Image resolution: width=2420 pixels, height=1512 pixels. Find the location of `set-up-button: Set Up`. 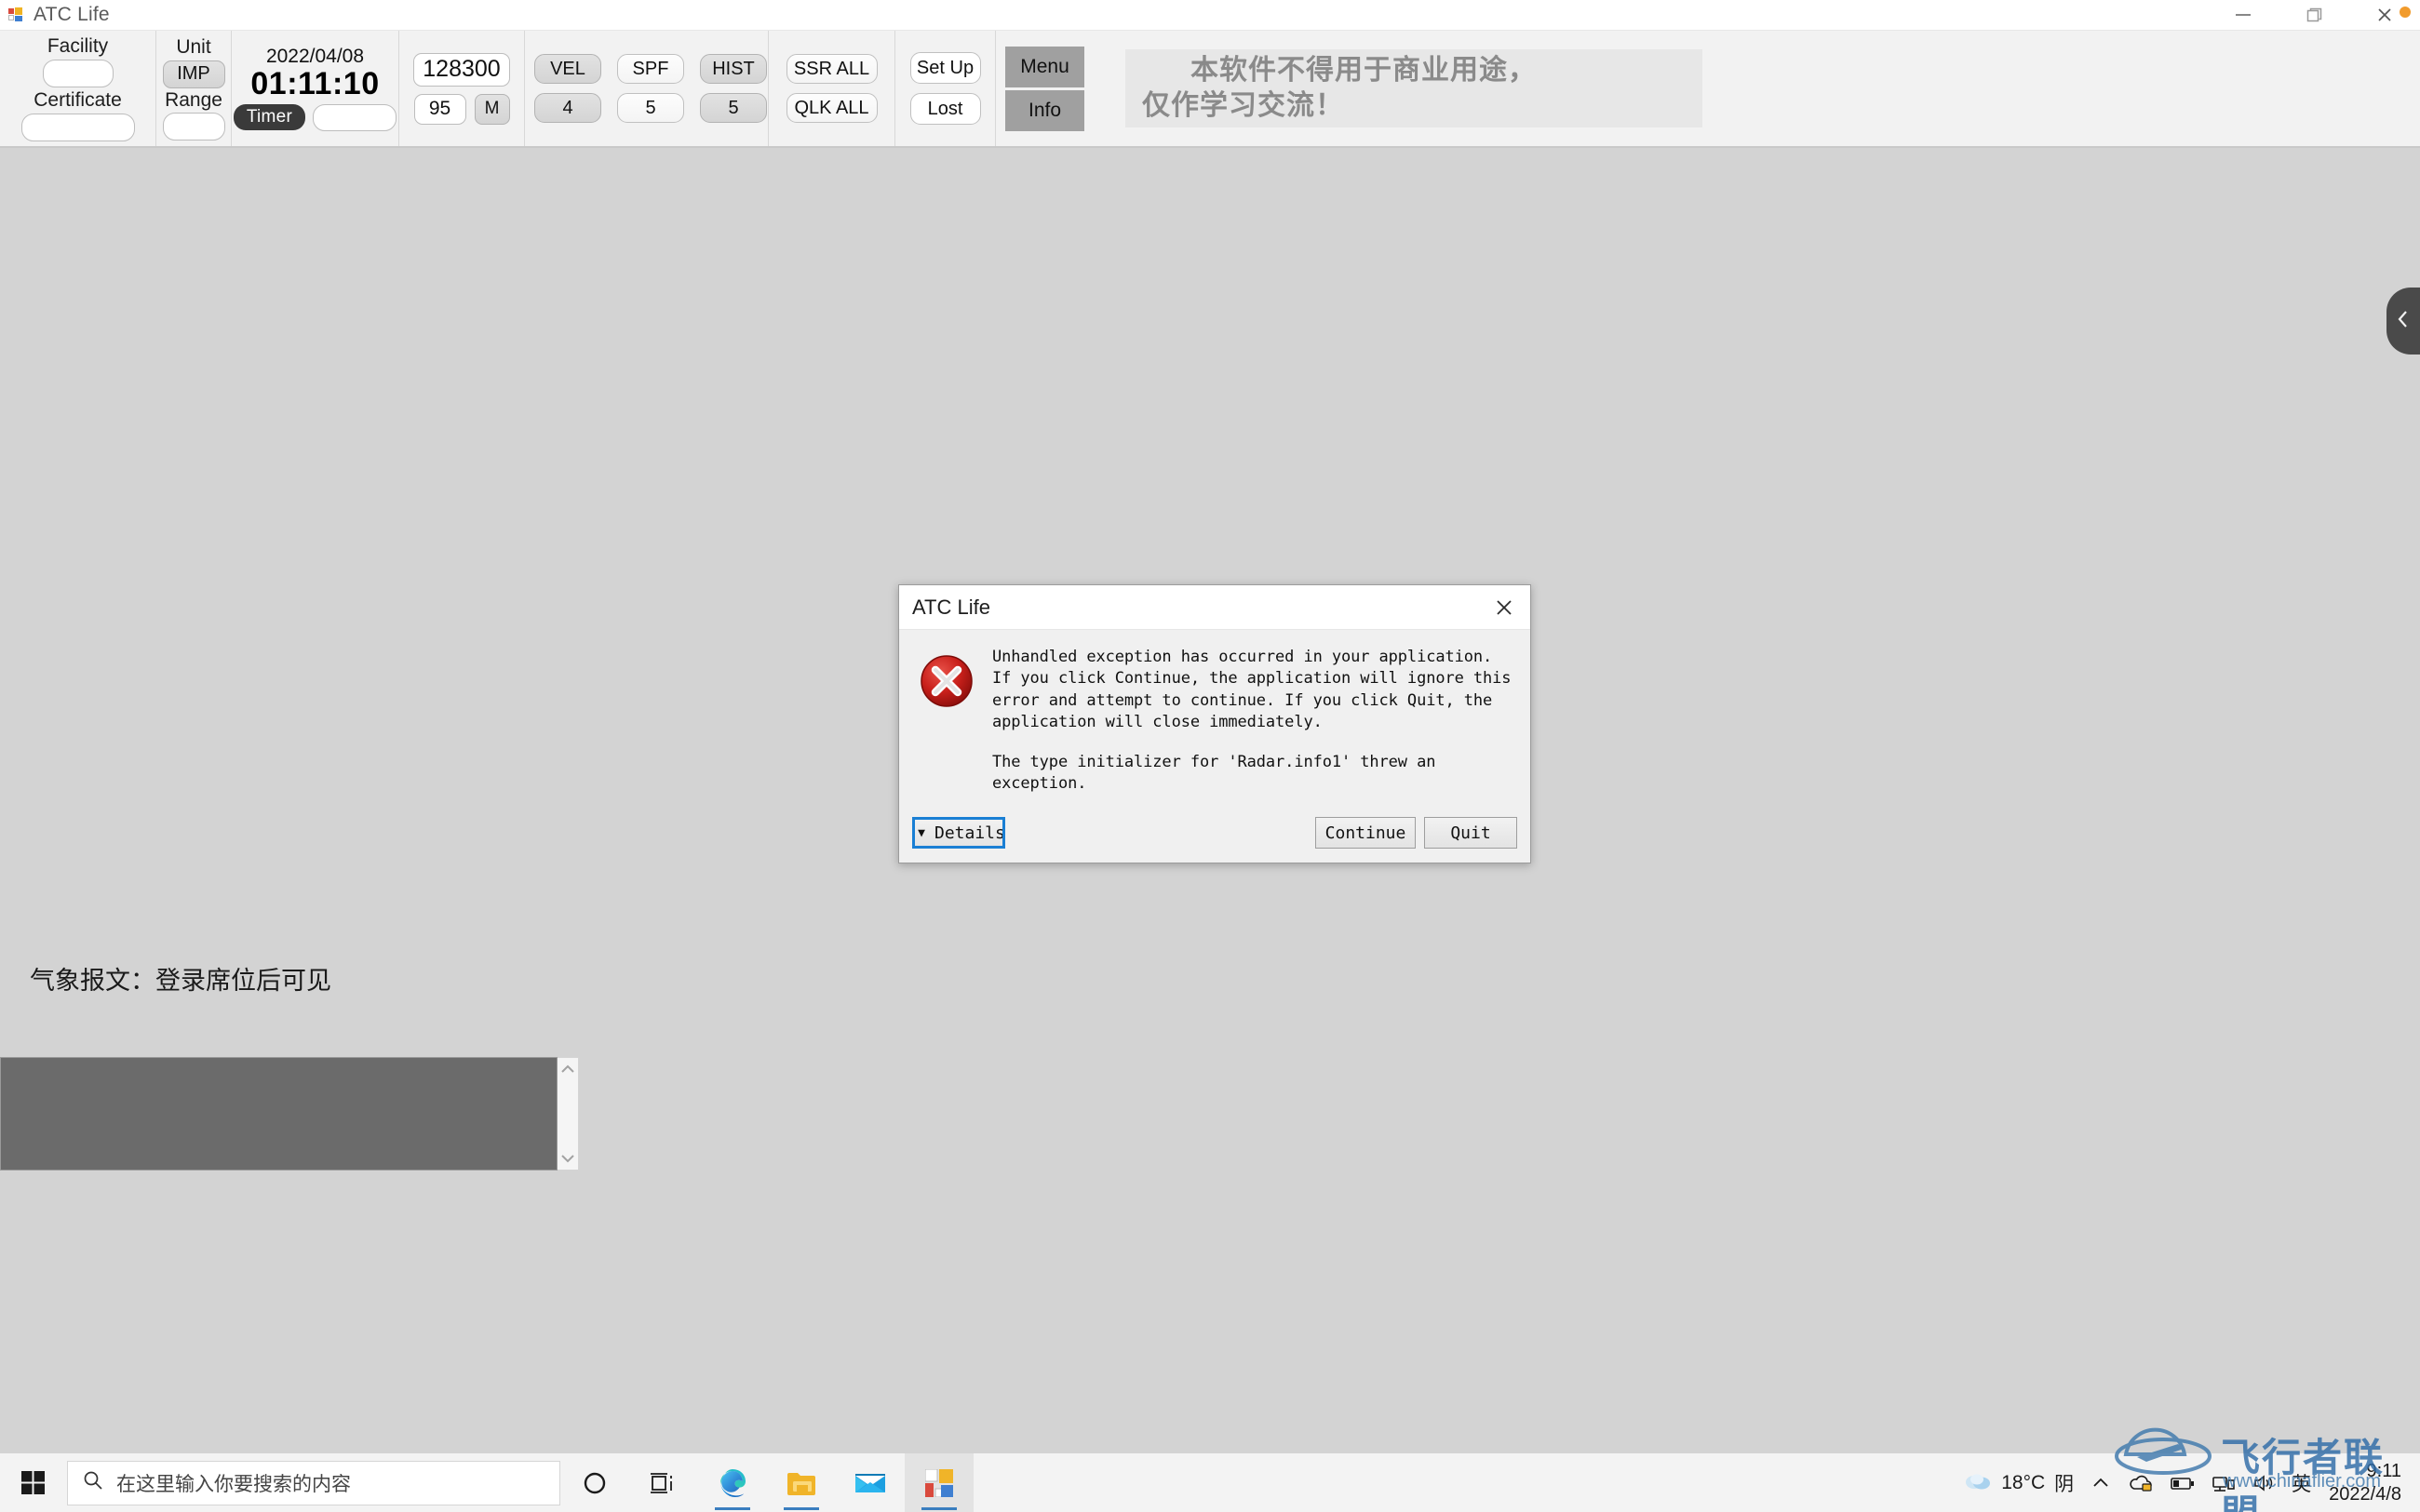

set-up-button: Set Up is located at coordinates (945, 68).